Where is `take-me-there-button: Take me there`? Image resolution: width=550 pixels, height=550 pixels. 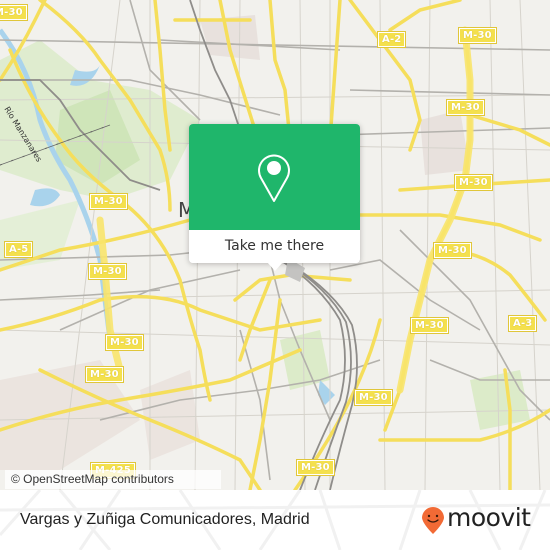
take-me-there-button: Take me there is located at coordinates (274, 246).